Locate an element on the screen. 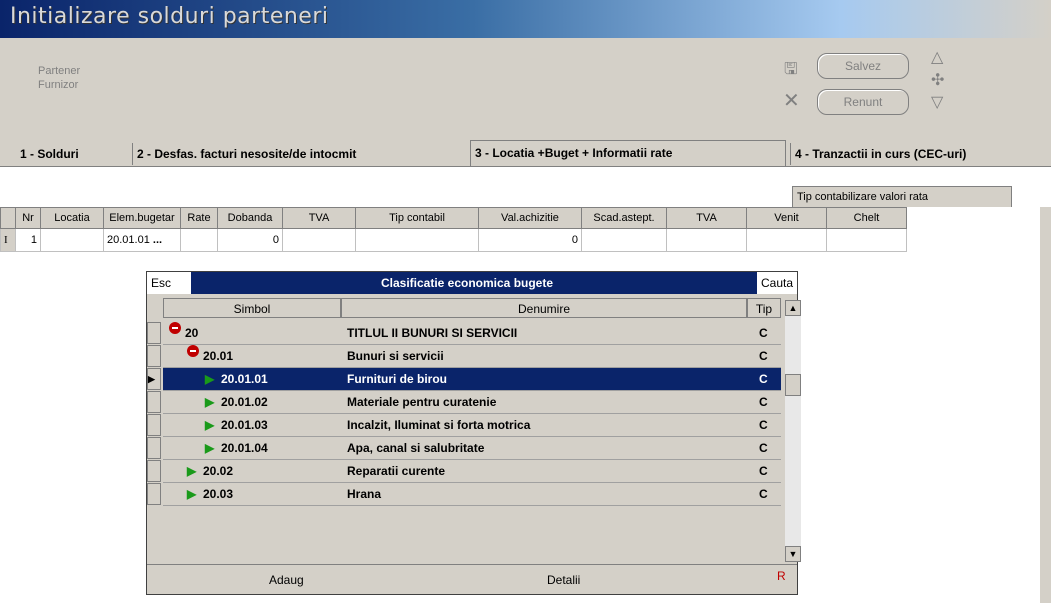 Image resolution: width=1051 pixels, height=604 pixels. col-simbol: Simbol is located at coordinates (252, 308).